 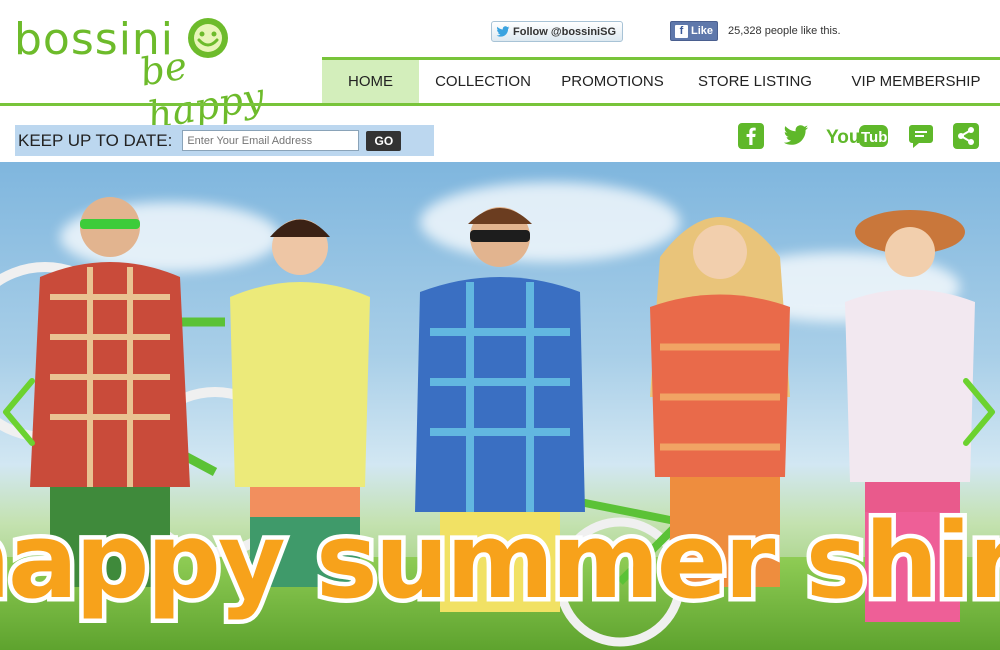 What do you see at coordinates (565, 31) in the screenshot?
I see `twitter-follow-label: Follow @bossiniSG` at bounding box center [565, 31].